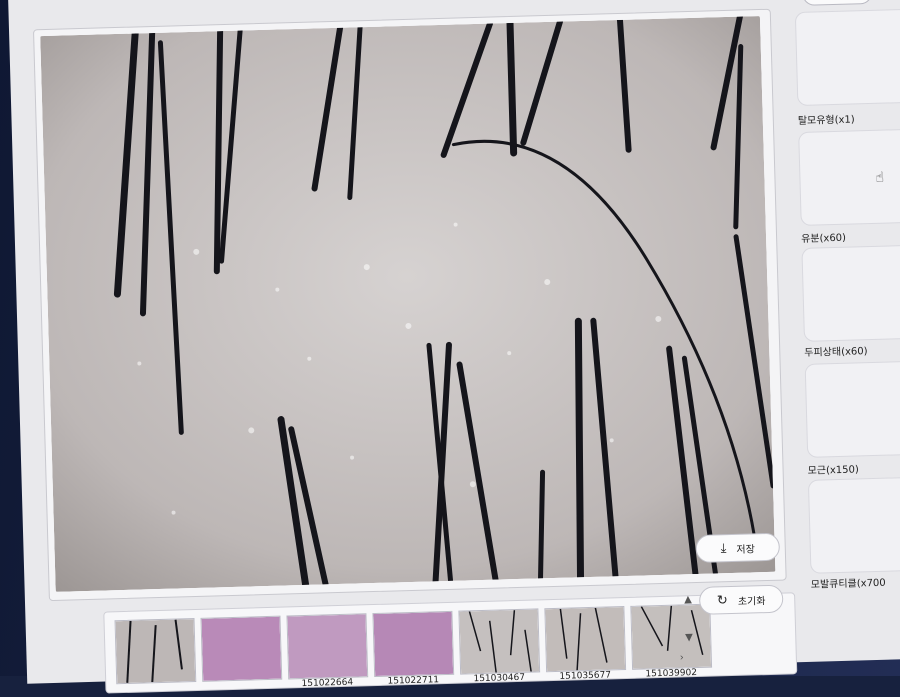 The height and width of the screenshot is (697, 900). Describe the element at coordinates (849, 177) in the screenshot. I see `category-card-sebum` at that location.